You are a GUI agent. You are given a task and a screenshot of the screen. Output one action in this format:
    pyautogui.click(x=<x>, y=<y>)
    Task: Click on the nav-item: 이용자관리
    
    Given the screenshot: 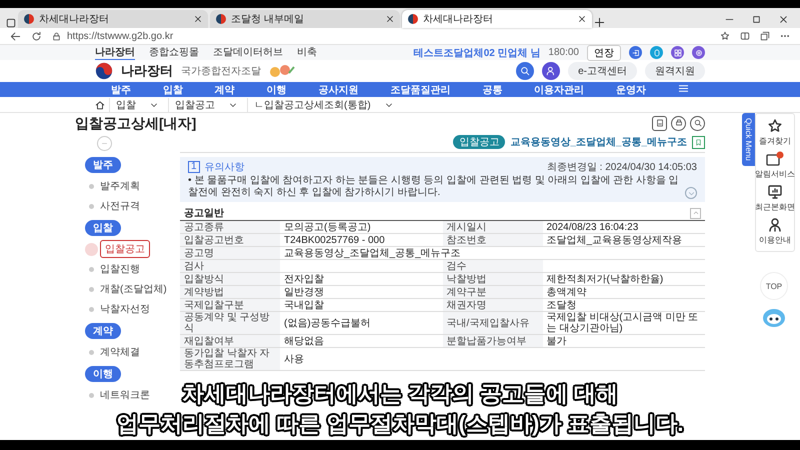 What is the action you would take?
    pyautogui.click(x=559, y=89)
    